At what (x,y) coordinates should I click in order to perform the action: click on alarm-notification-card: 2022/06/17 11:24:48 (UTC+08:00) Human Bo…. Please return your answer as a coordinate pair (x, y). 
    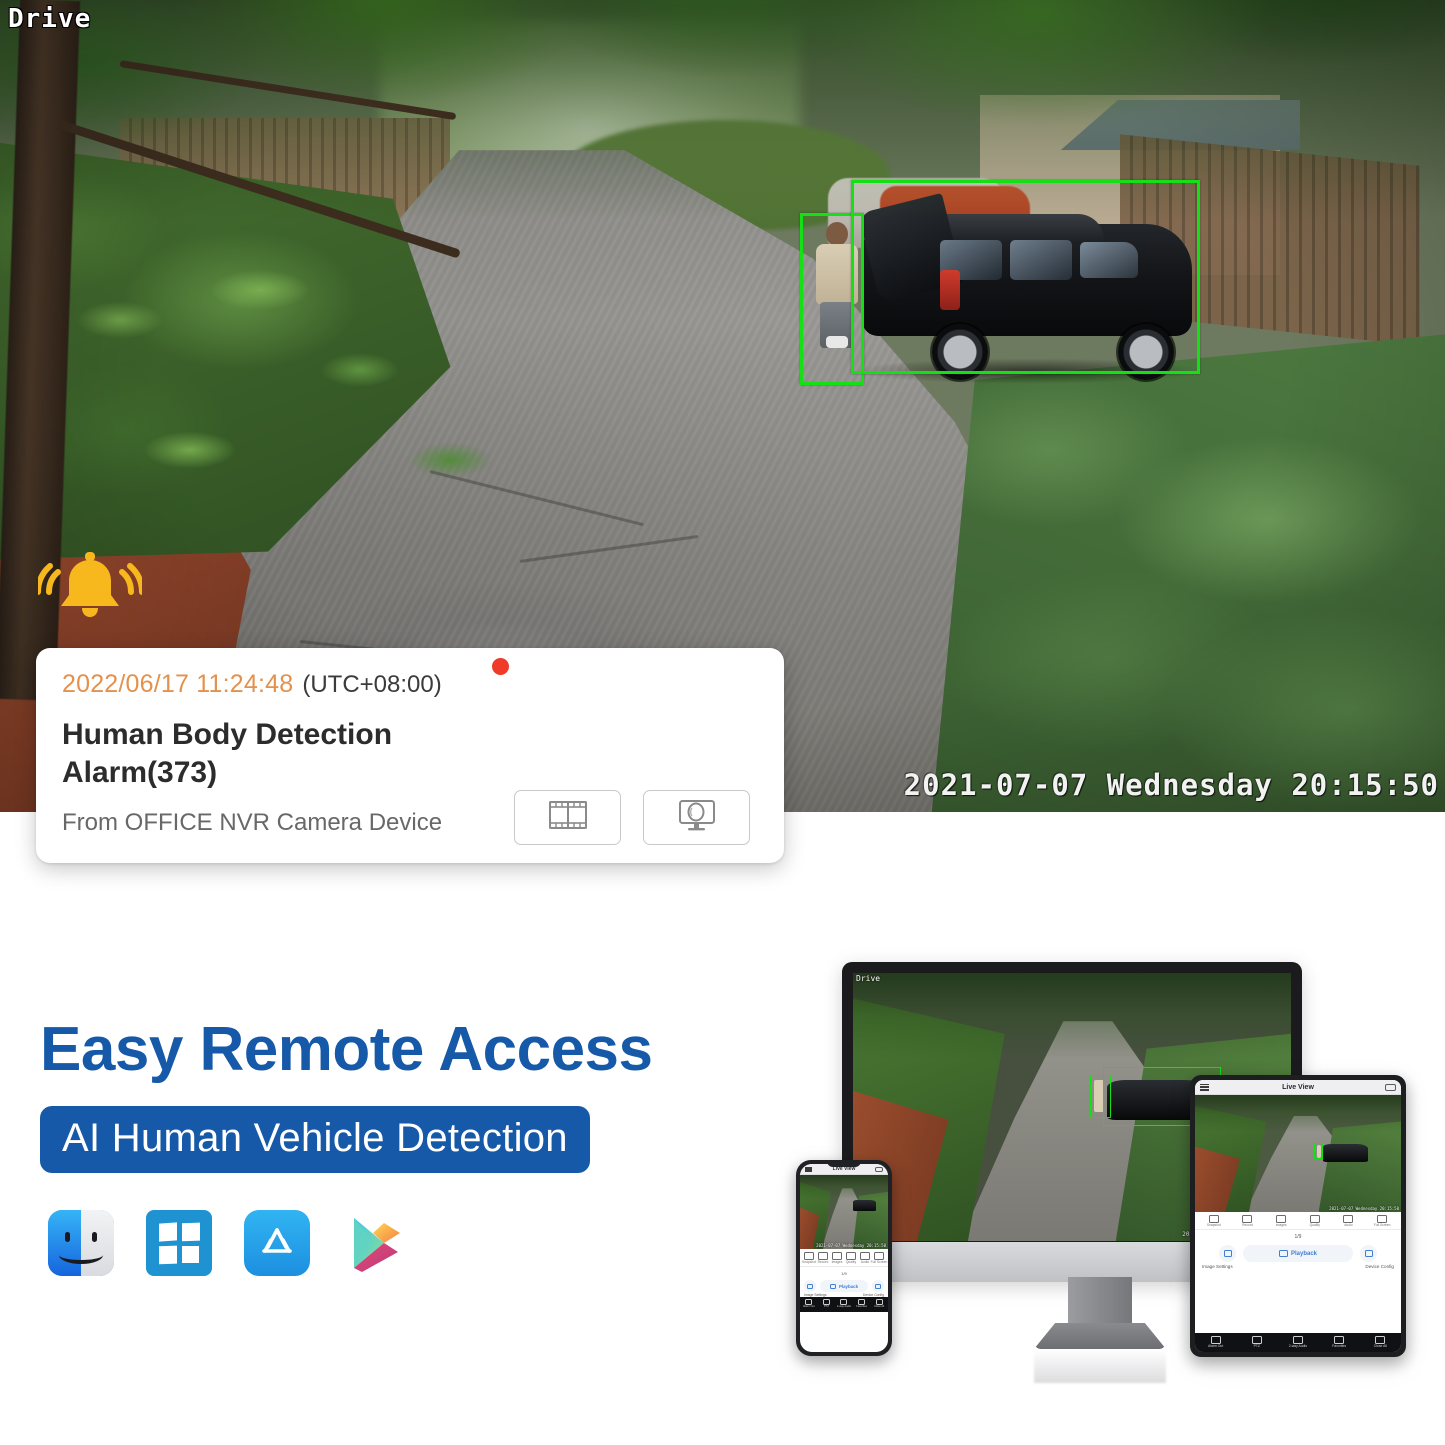
    Looking at the image, I should click on (410, 755).